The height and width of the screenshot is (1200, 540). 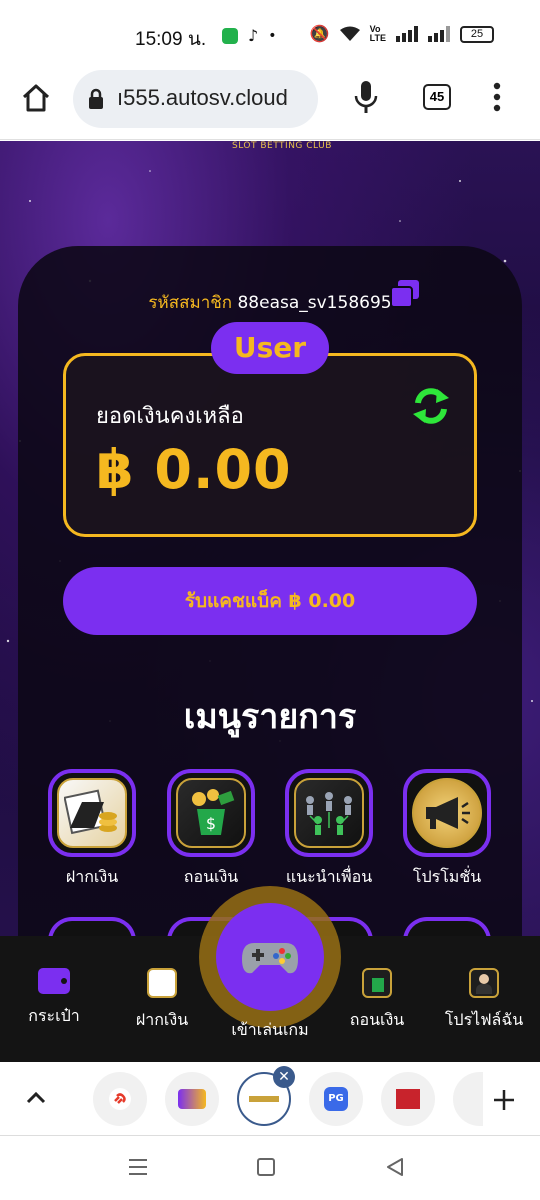 I want to click on new-tab-icon, so click(x=504, y=1100).